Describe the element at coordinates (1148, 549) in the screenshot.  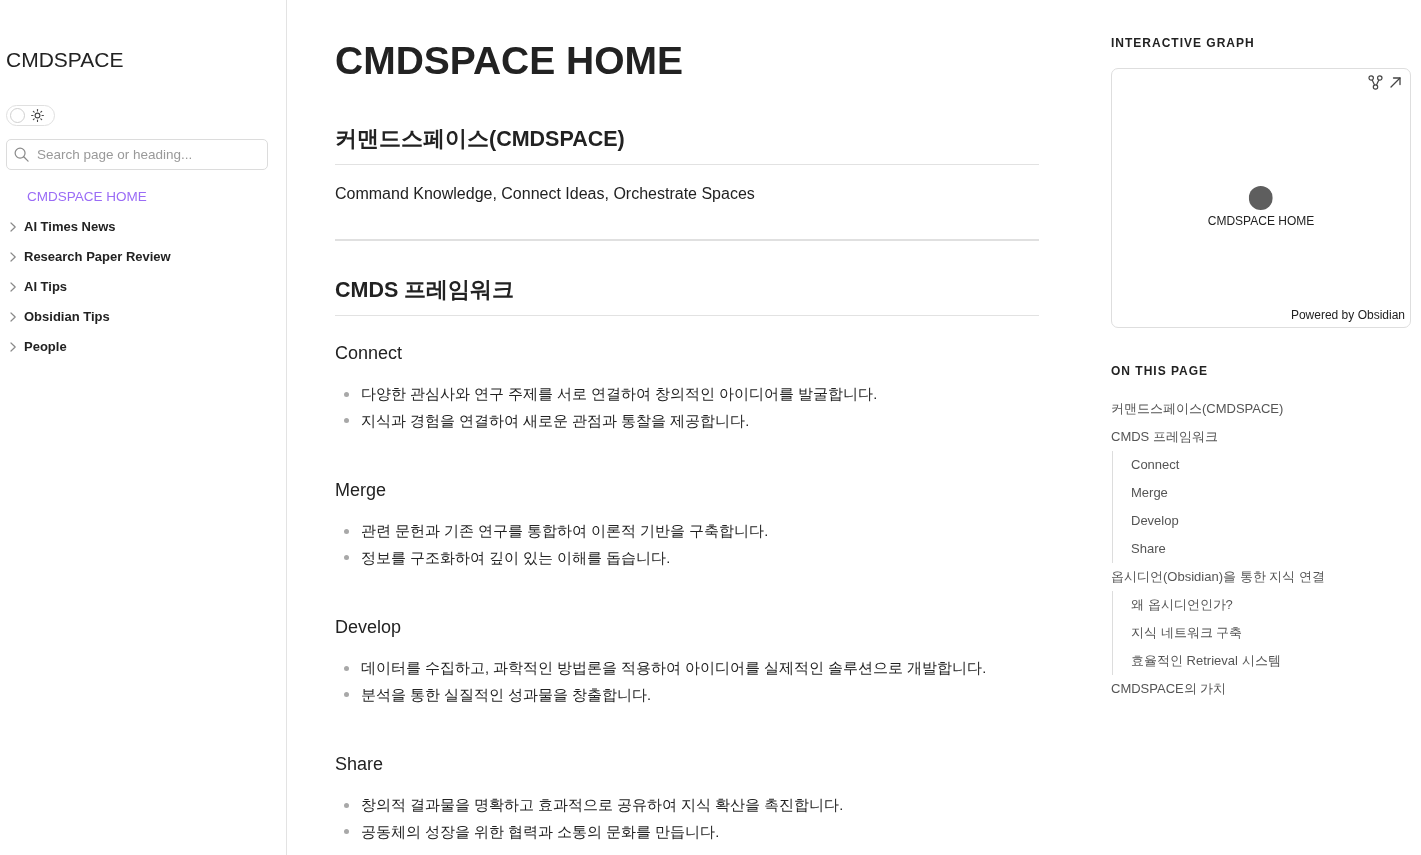
I see `toc-link: Share` at that location.